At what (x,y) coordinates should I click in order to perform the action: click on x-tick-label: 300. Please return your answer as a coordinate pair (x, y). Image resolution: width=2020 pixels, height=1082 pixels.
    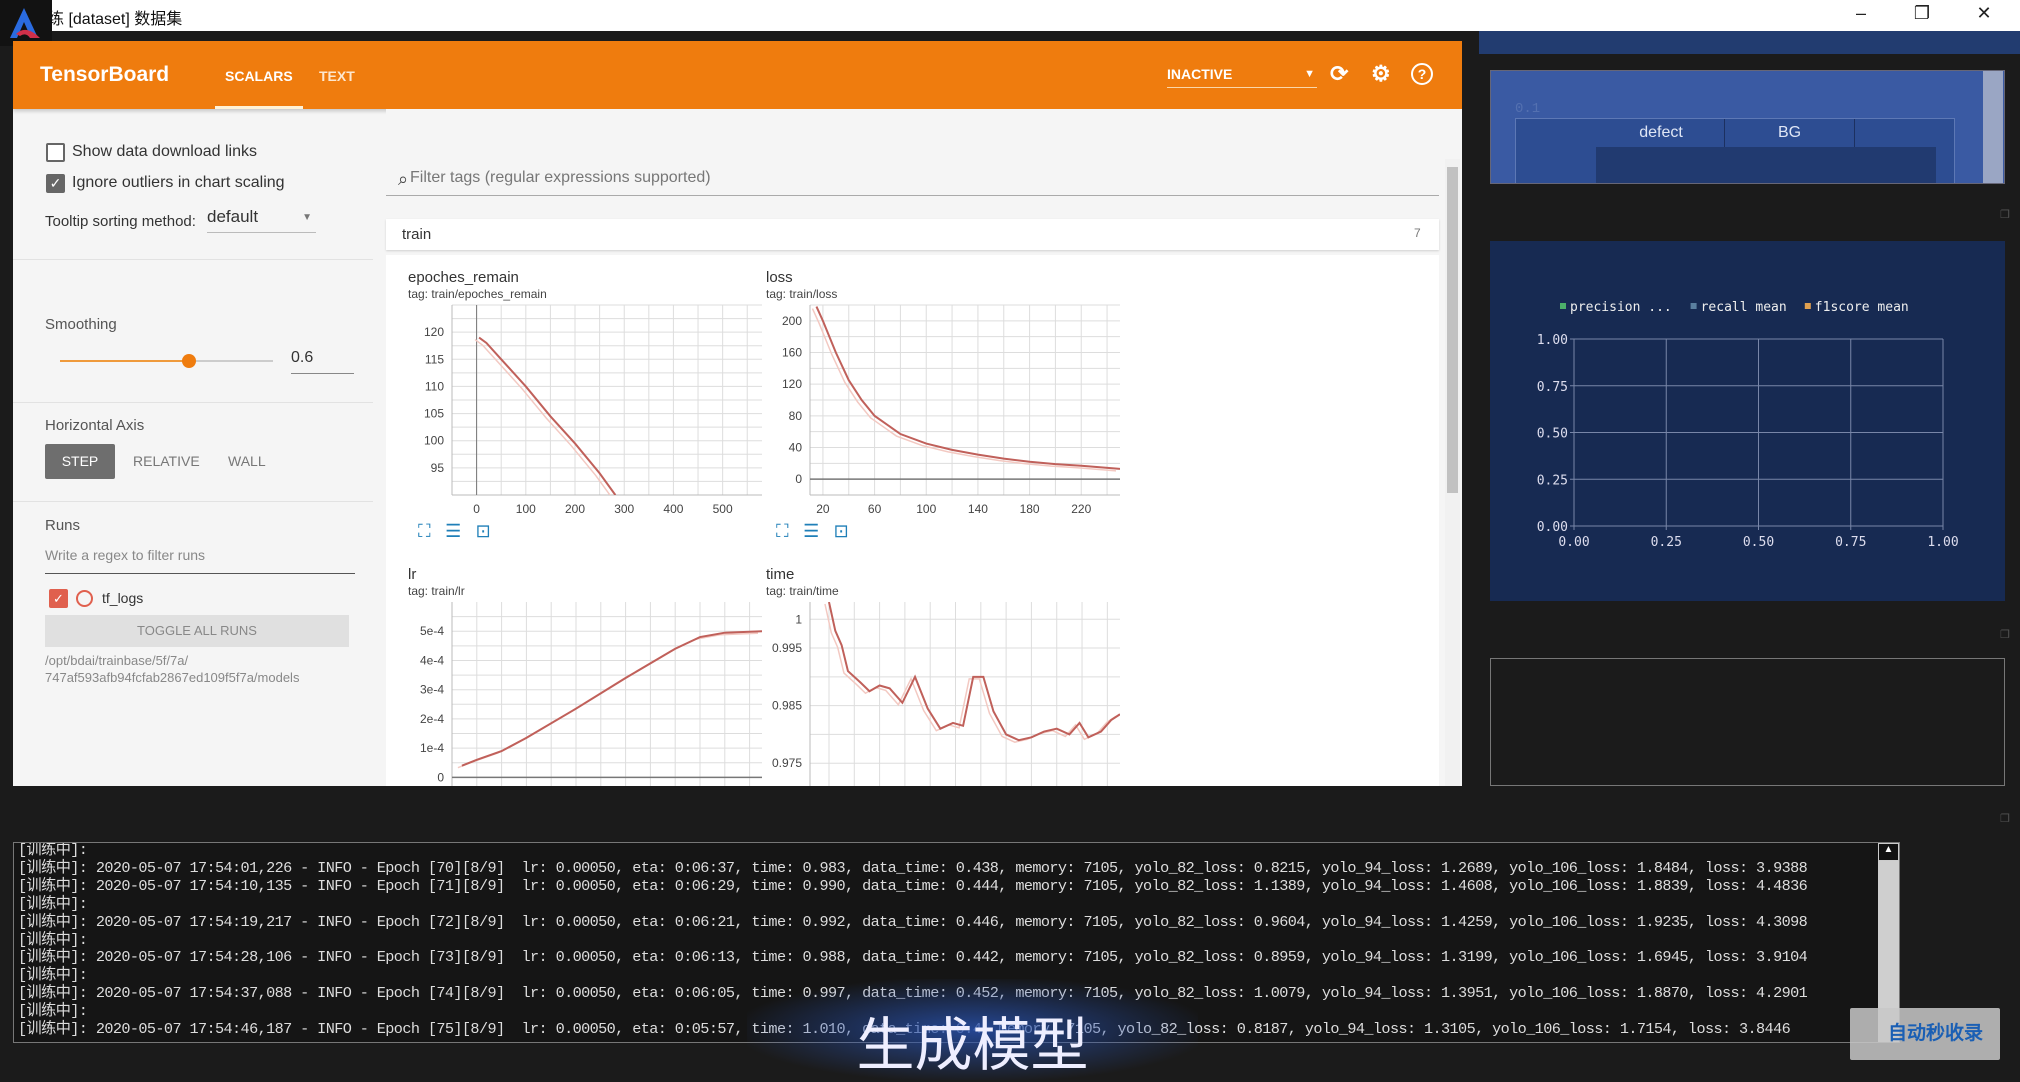
    Looking at the image, I should click on (624, 509).